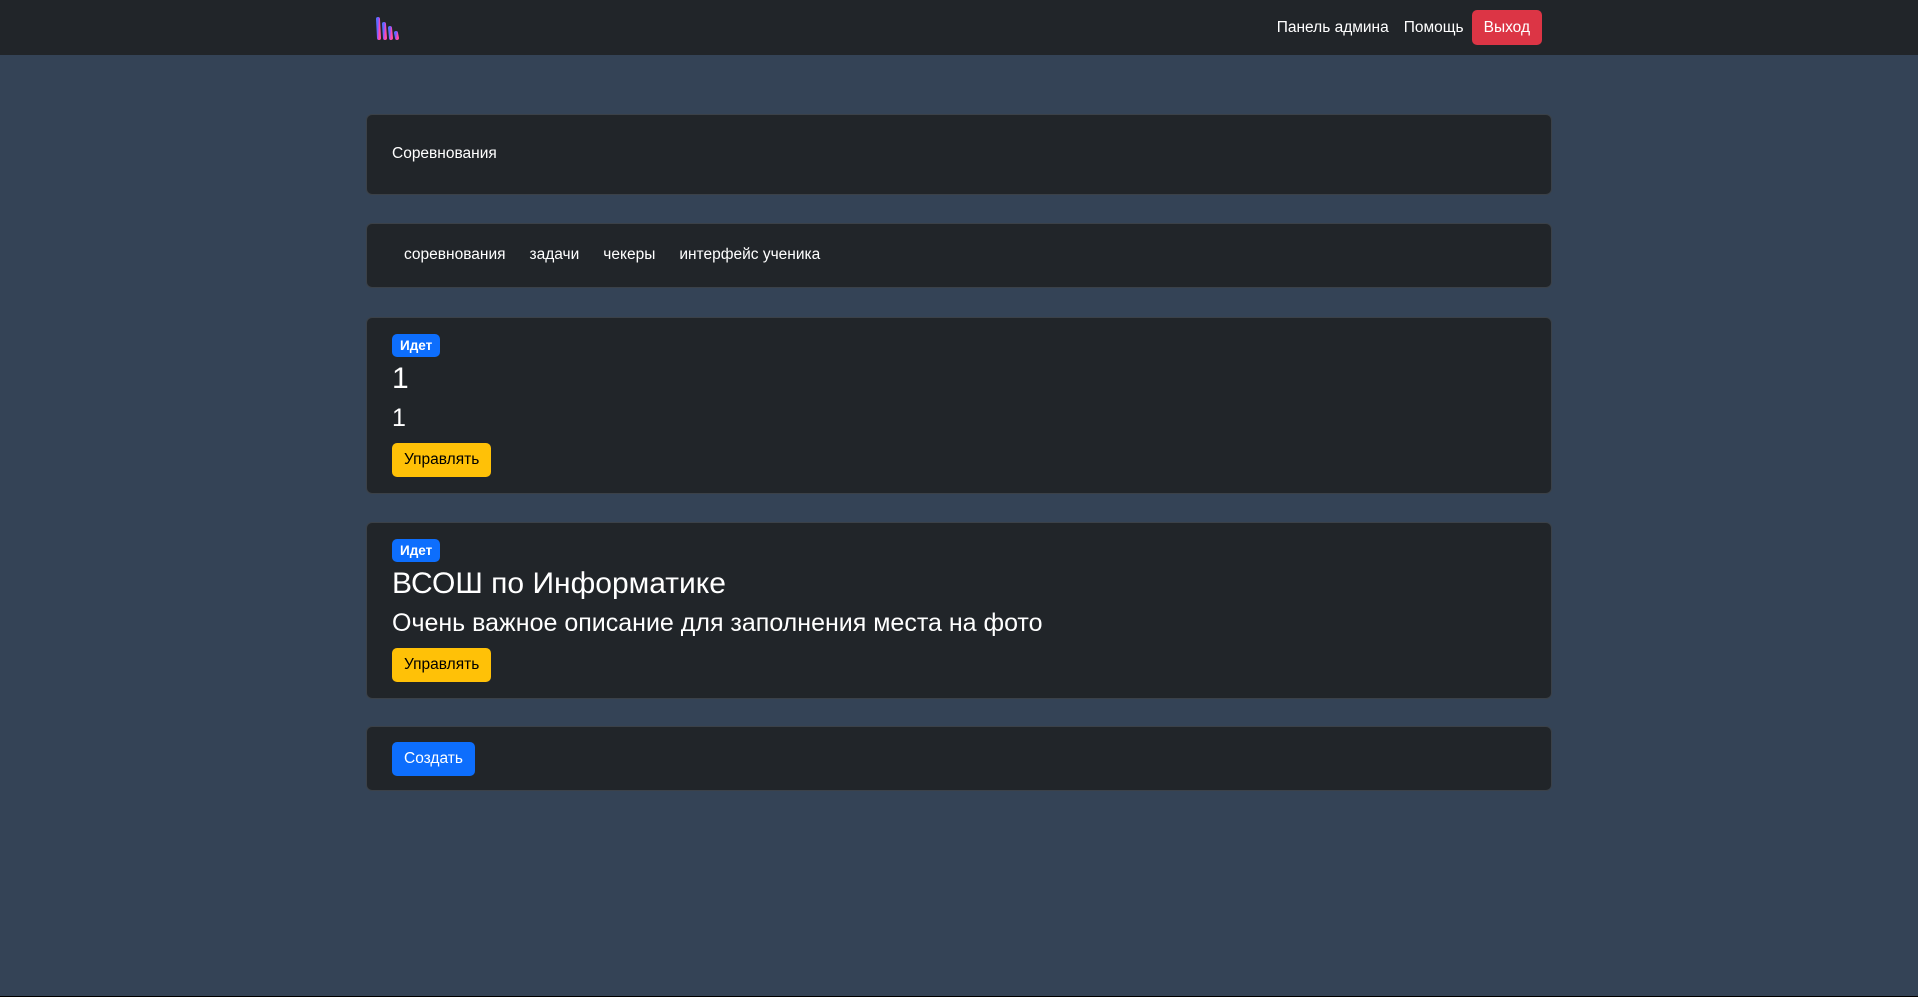 The image size is (1918, 997). I want to click on competition-name: ВСОШ по Информатике, so click(559, 583).